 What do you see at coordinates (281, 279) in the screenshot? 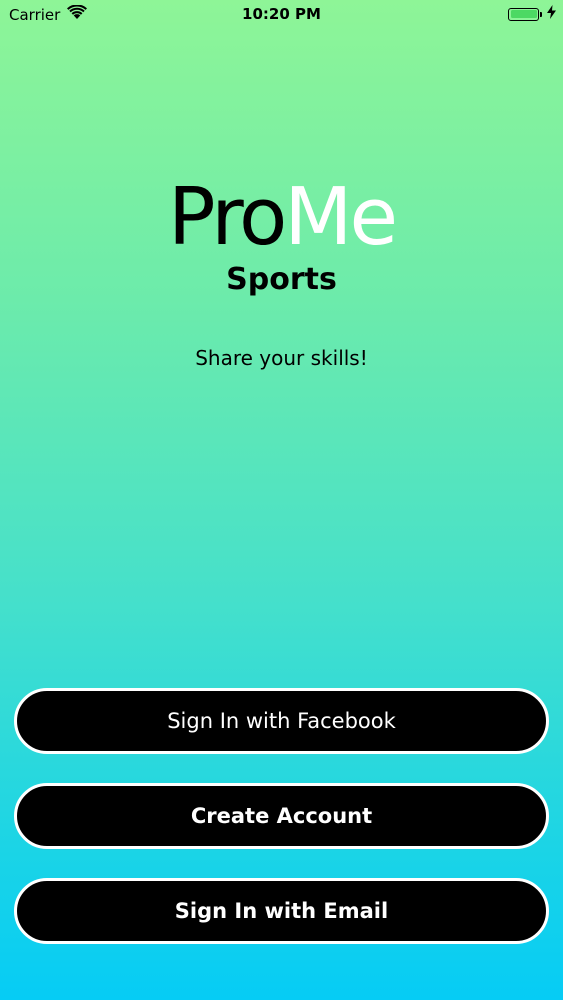
I see `app-subtitle: Sports` at bounding box center [281, 279].